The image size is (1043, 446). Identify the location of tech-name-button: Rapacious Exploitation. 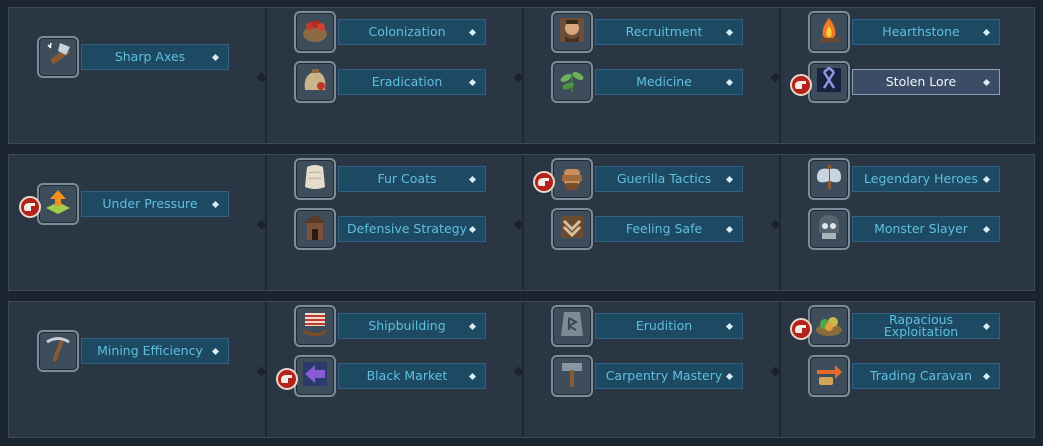
(926, 326).